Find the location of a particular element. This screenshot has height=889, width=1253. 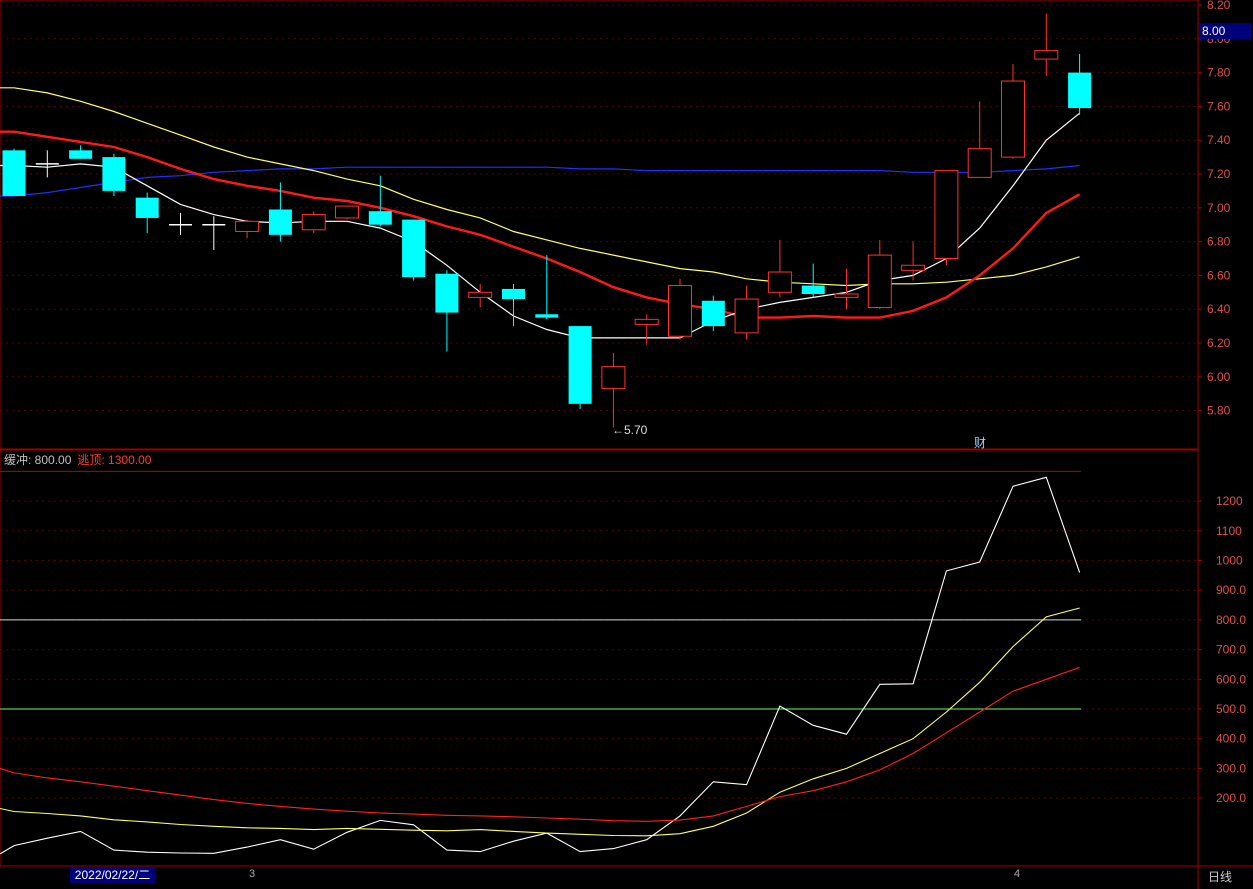

price-tick-label: 5.80 is located at coordinates (1219, 411).